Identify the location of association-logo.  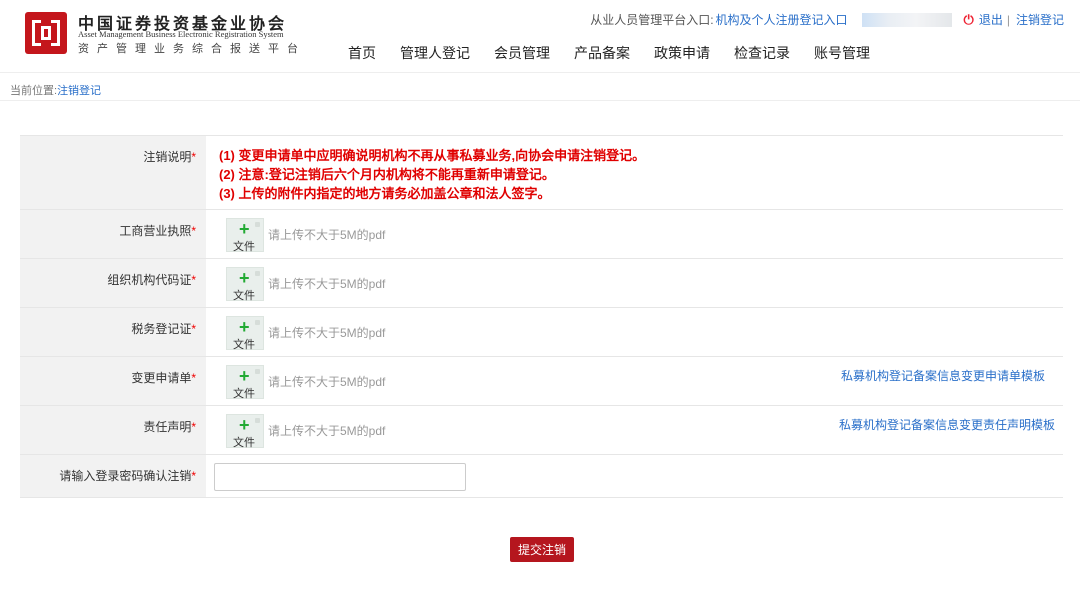
(46, 33).